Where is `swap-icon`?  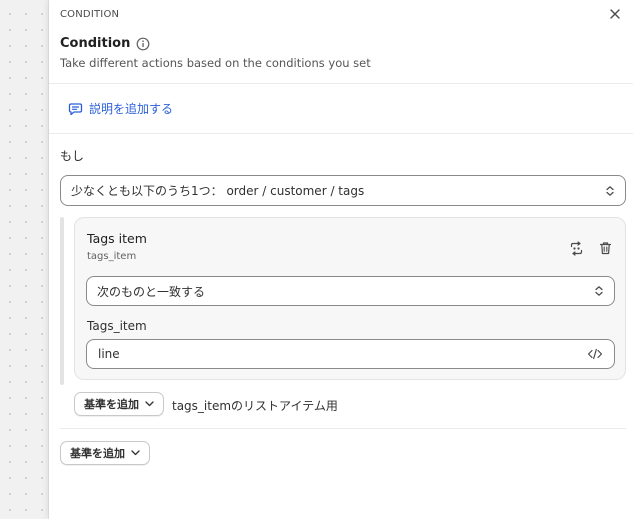
swap-icon is located at coordinates (576, 248).